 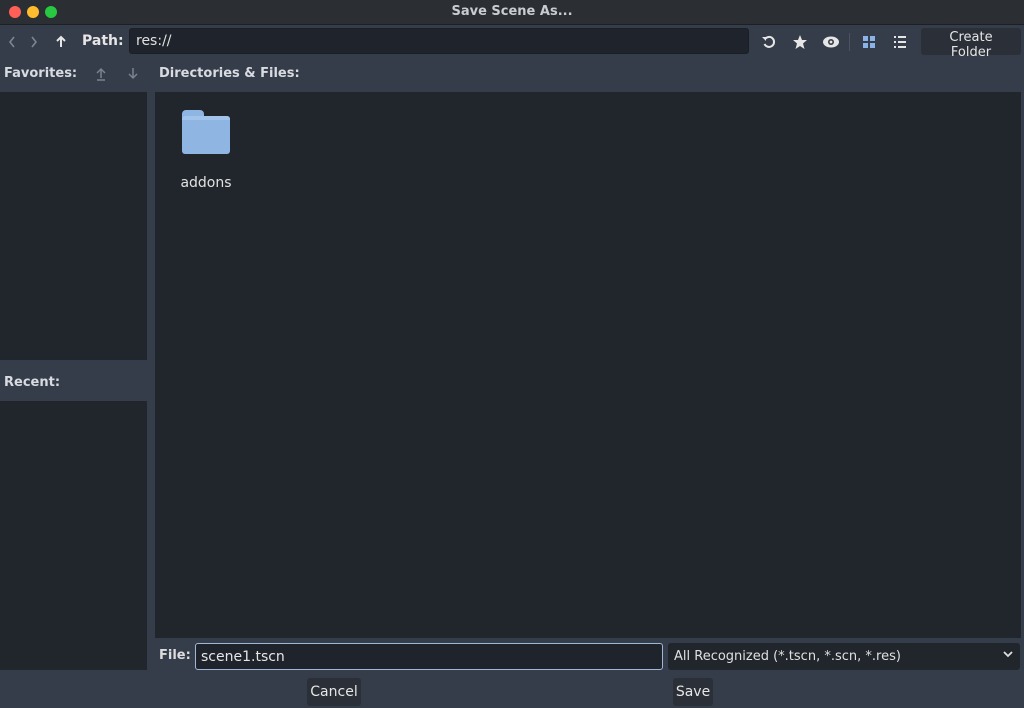 What do you see at coordinates (229, 73) in the screenshot?
I see `files-heading: Directories & Files:` at bounding box center [229, 73].